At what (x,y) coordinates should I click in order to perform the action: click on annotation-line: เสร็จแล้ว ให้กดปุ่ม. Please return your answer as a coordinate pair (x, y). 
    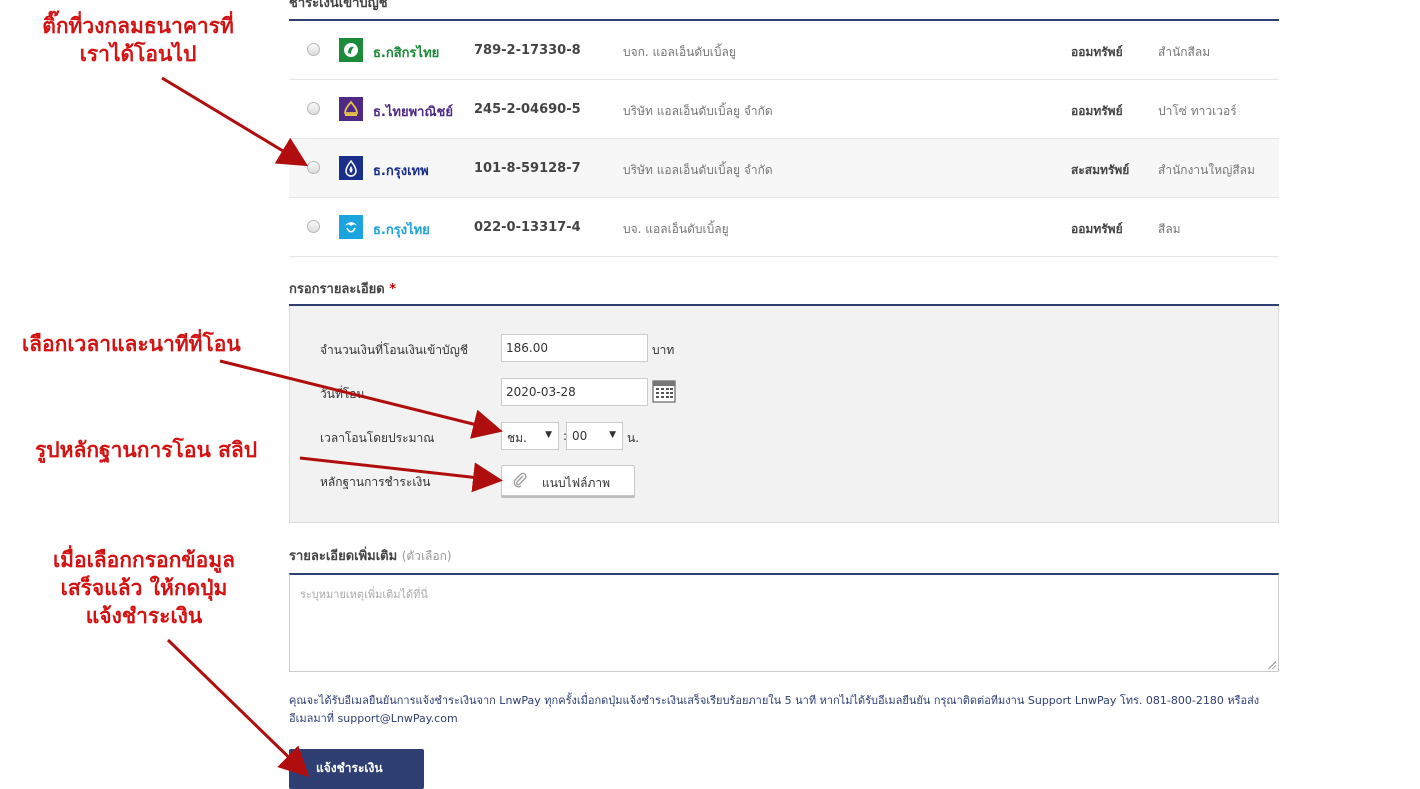
    Looking at the image, I should click on (144, 587).